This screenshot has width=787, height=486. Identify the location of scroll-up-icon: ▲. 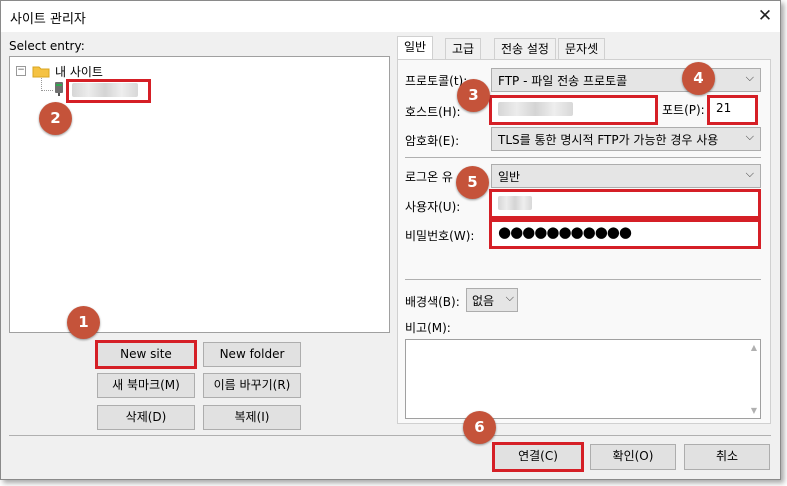
(754, 347).